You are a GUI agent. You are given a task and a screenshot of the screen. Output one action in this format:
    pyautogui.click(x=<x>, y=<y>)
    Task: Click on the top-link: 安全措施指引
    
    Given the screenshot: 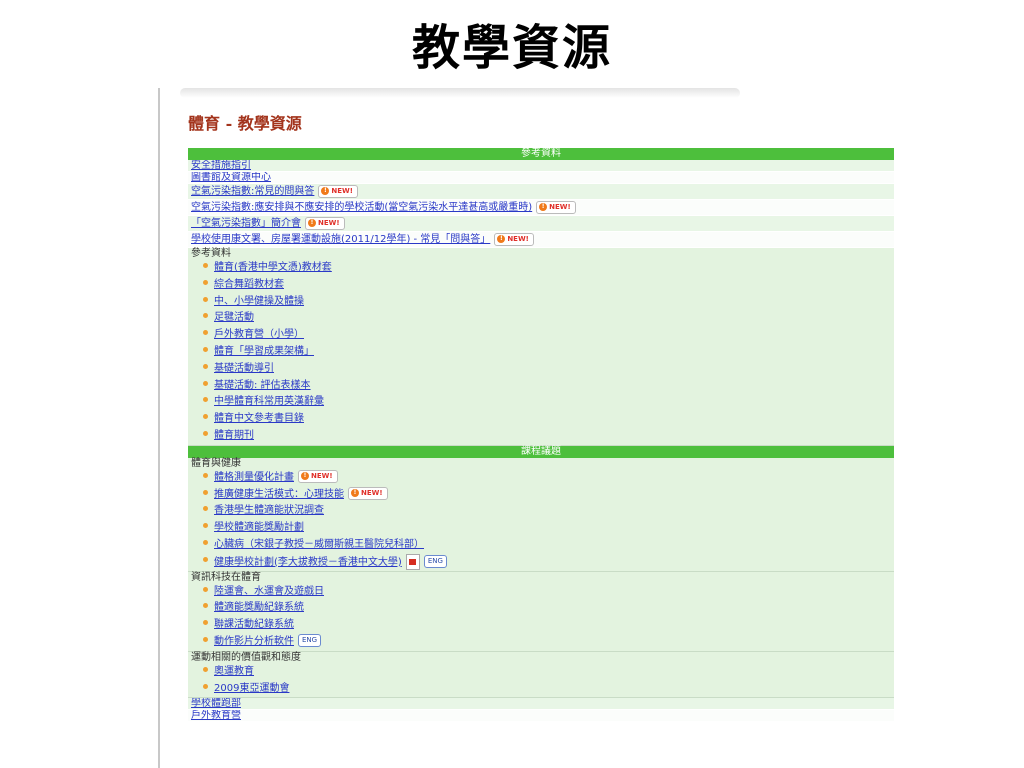 What is the action you would take?
    pyautogui.click(x=221, y=165)
    